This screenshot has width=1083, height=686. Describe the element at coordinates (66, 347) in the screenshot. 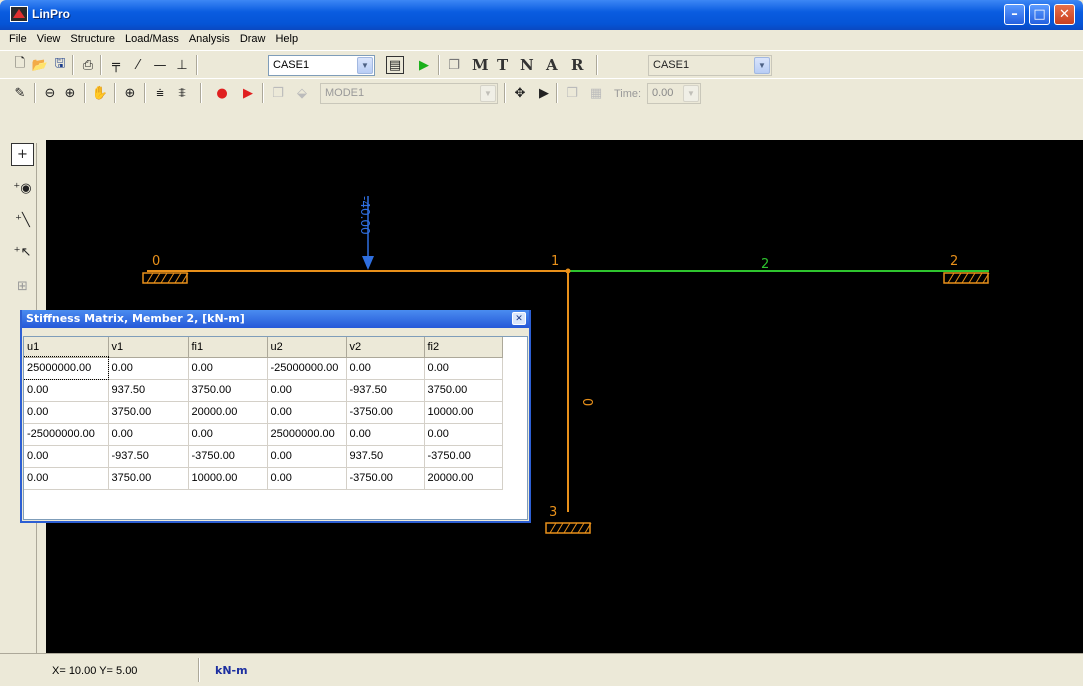

I see `column-header-u1: u1` at that location.